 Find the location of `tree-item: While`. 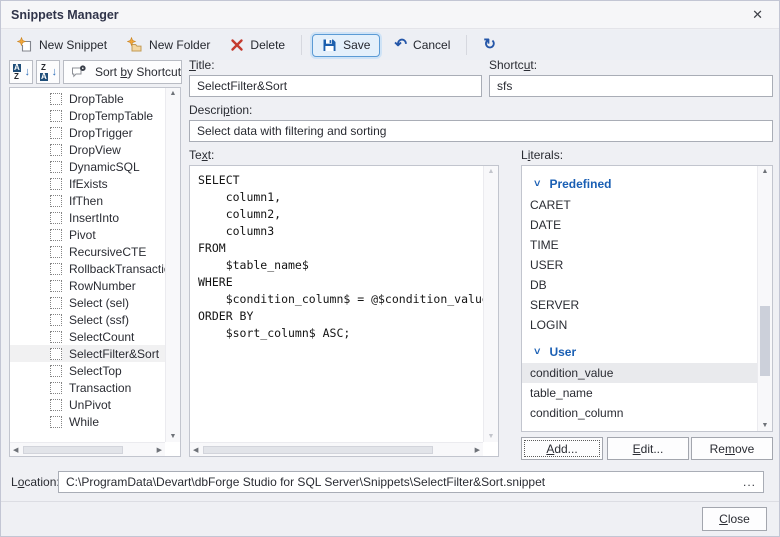

tree-item: While is located at coordinates (87, 421).